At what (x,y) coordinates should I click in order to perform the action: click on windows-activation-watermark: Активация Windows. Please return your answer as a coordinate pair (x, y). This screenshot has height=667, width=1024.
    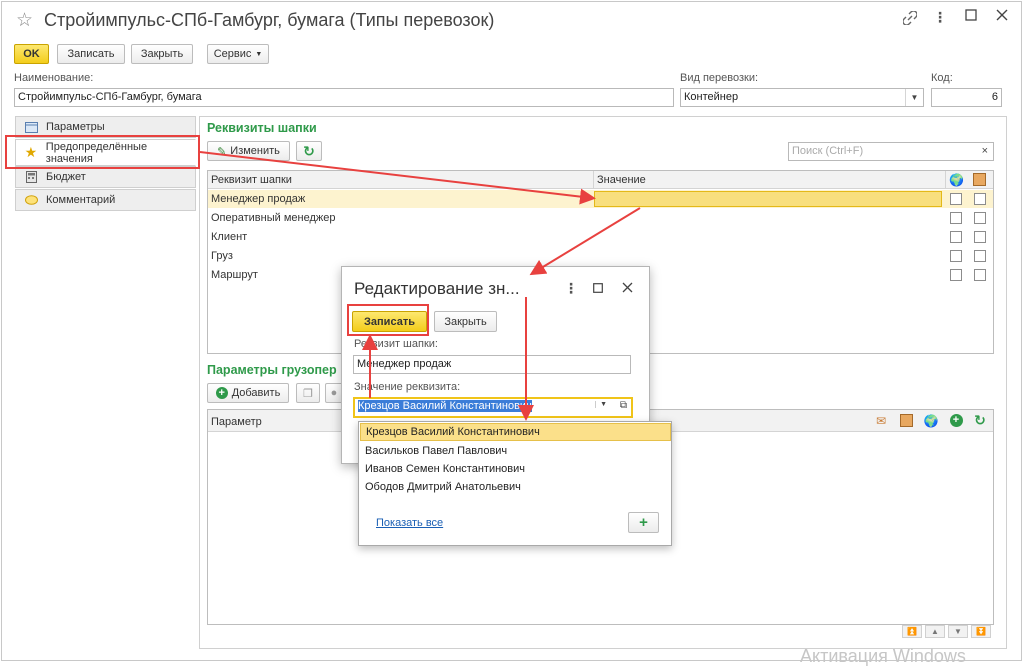
    Looking at the image, I should click on (883, 656).